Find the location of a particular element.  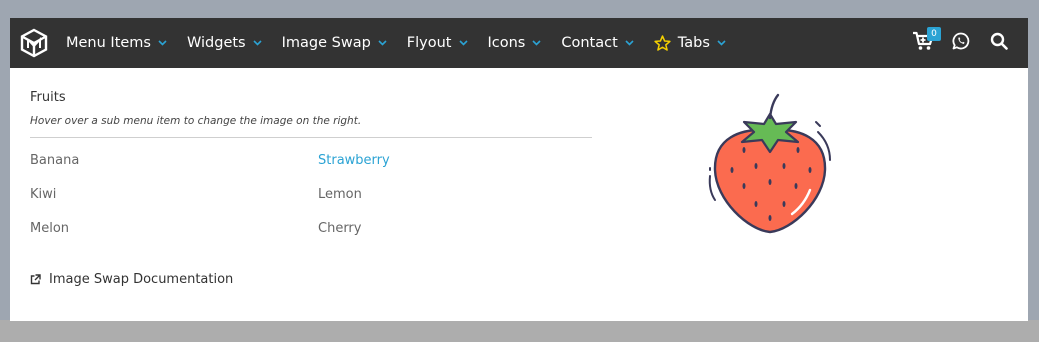

nav-item-flyout: Flyout is located at coordinates (437, 43).